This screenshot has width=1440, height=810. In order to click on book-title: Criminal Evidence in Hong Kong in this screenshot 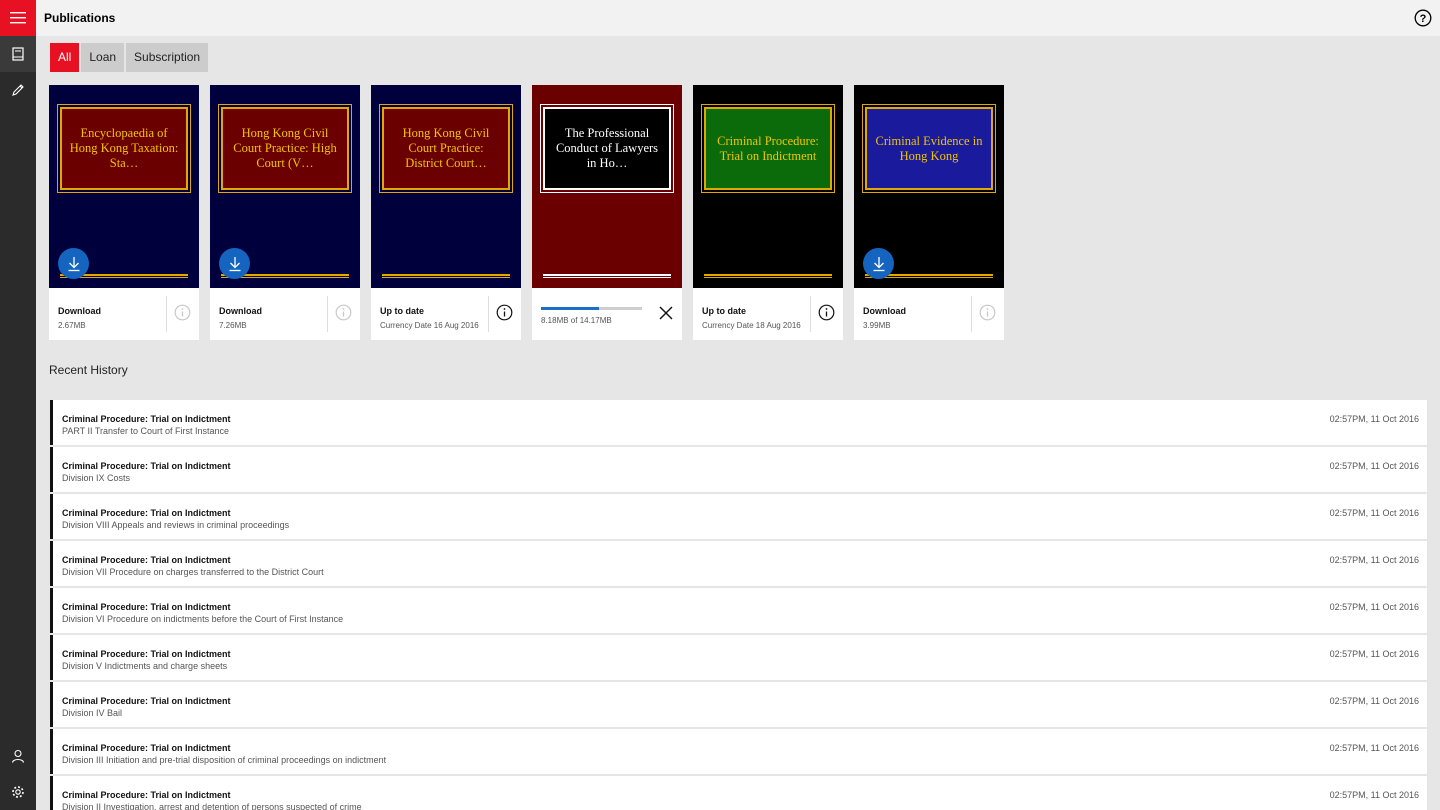, I will do `click(929, 148)`.